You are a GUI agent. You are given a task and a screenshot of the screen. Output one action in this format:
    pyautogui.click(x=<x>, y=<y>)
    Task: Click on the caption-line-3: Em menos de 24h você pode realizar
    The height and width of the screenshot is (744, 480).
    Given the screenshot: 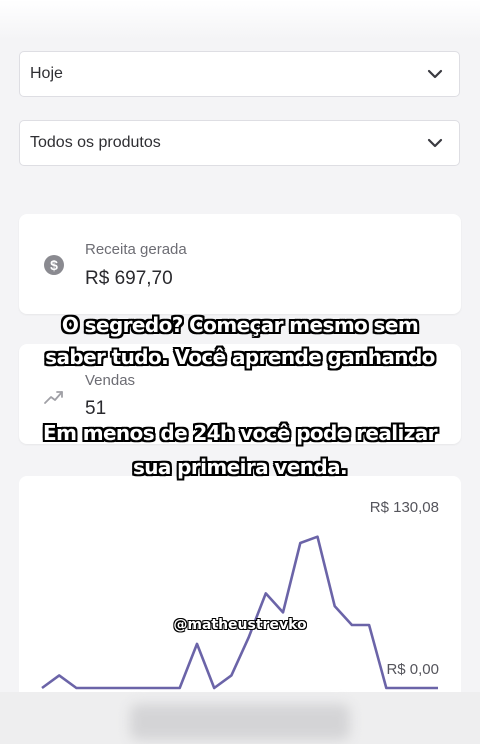 What is the action you would take?
    pyautogui.click(x=240, y=433)
    